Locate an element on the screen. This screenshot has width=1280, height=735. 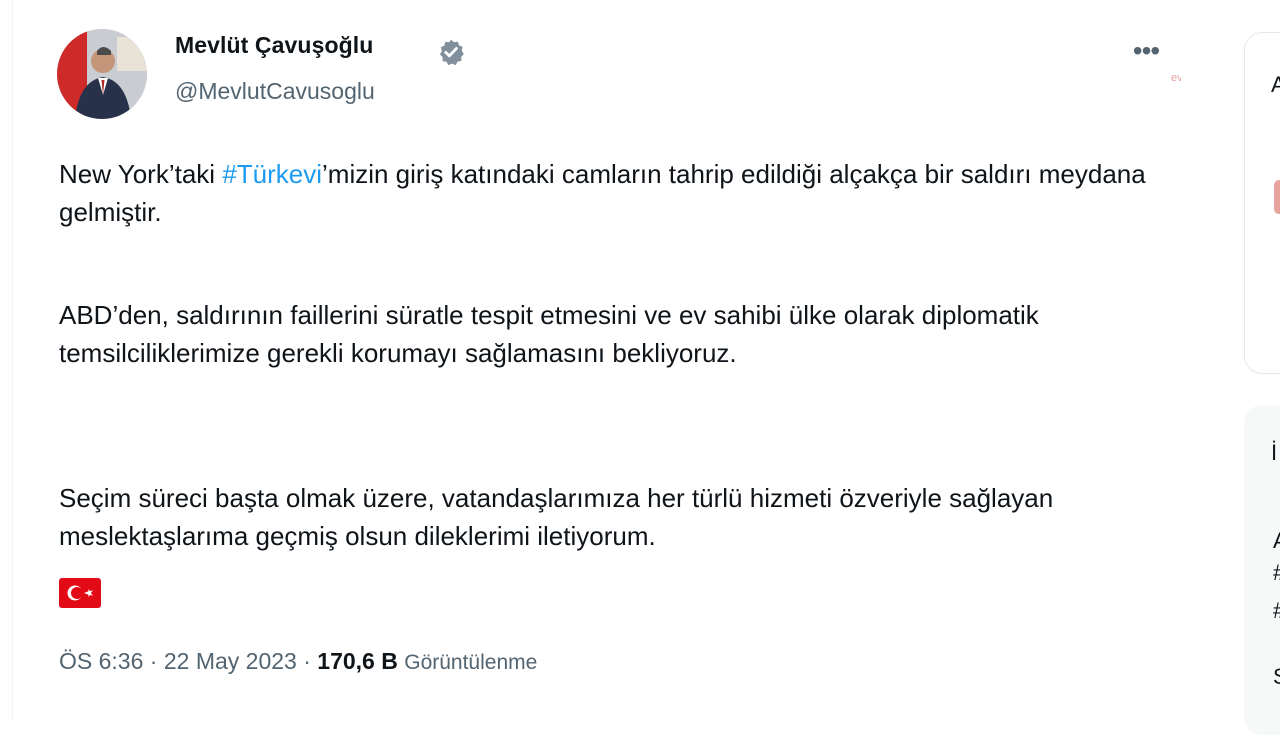
more-options-button: ••• is located at coordinates (1146, 51).